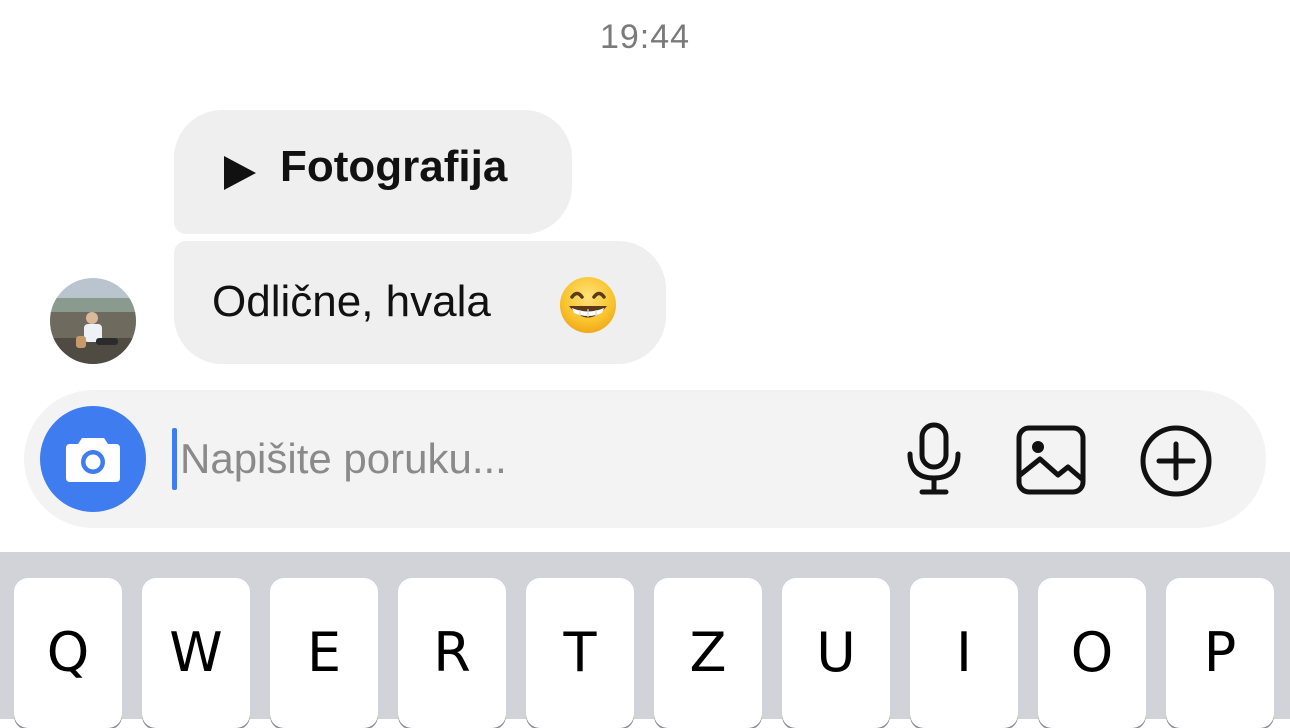  I want to click on camera-button, so click(93, 459).